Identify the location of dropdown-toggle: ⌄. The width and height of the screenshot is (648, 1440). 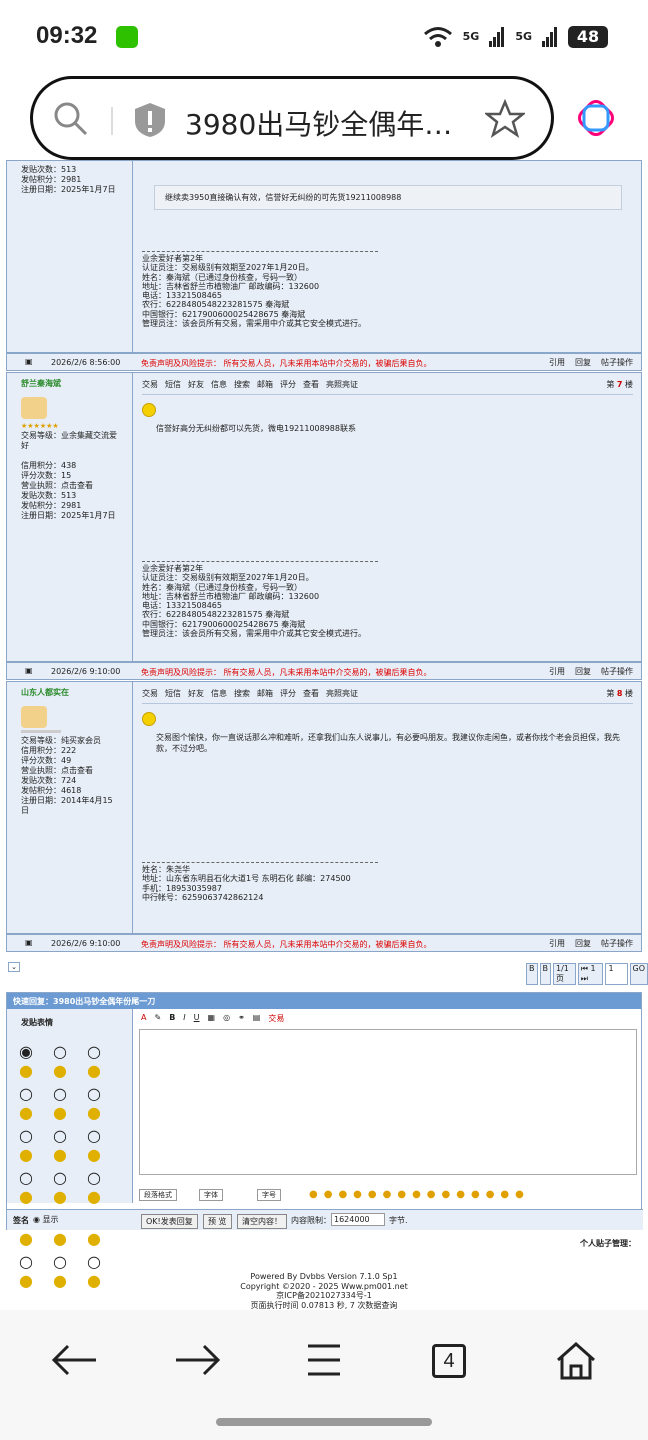
(14, 967).